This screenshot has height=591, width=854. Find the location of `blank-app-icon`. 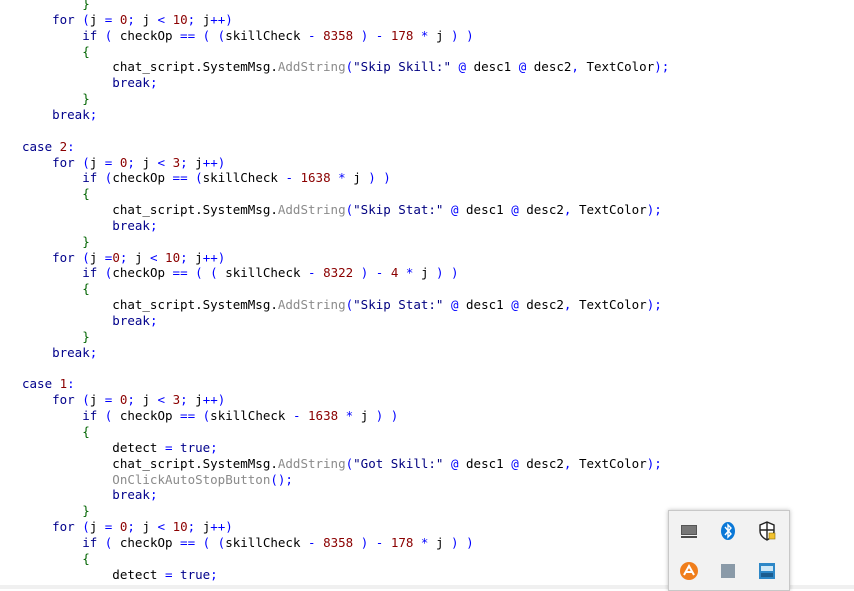

blank-app-icon is located at coordinates (728, 571).